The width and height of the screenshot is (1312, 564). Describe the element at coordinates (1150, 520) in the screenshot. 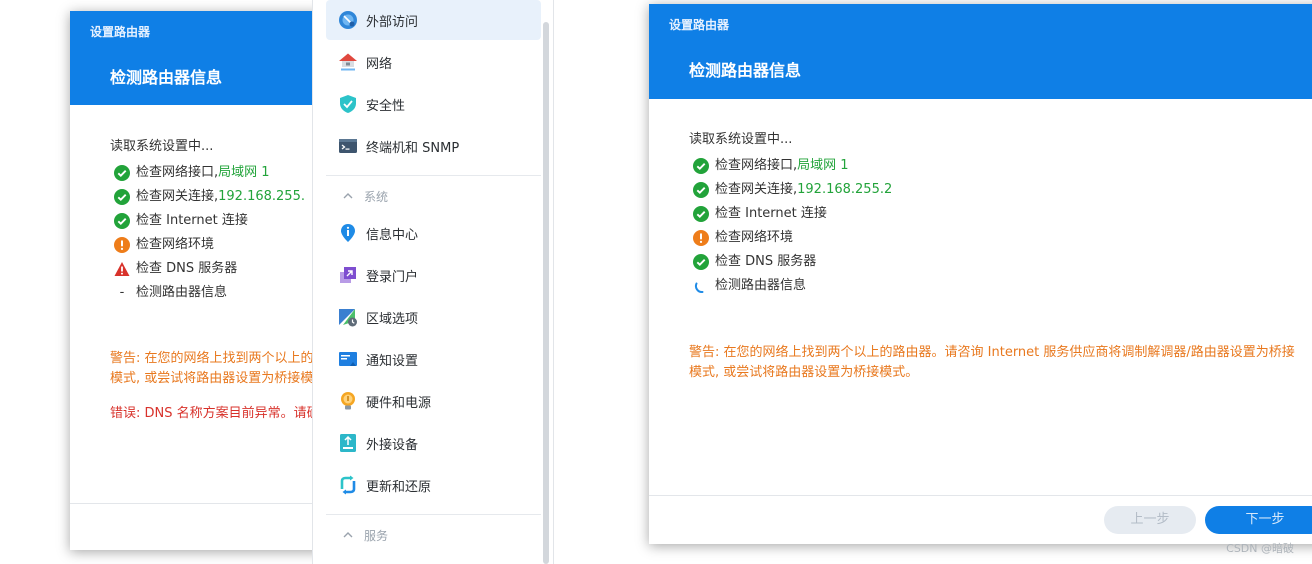

I see `previous-step-button: 上一步` at that location.